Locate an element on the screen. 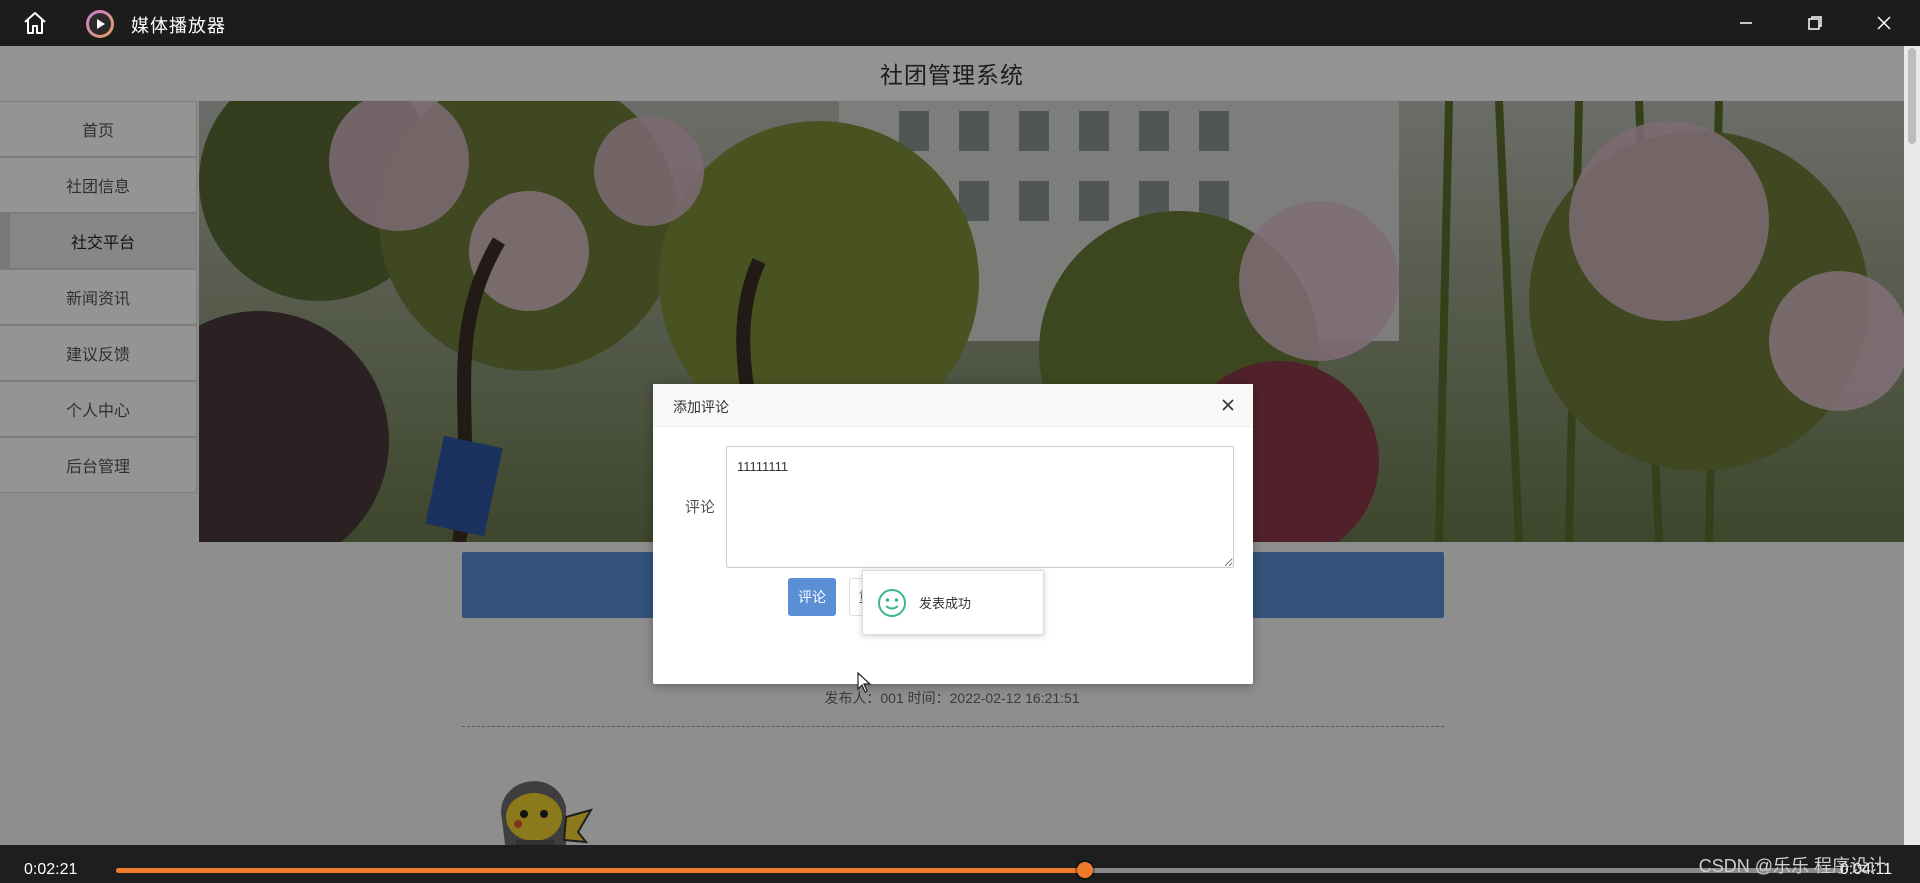  home-icon is located at coordinates (35, 23).